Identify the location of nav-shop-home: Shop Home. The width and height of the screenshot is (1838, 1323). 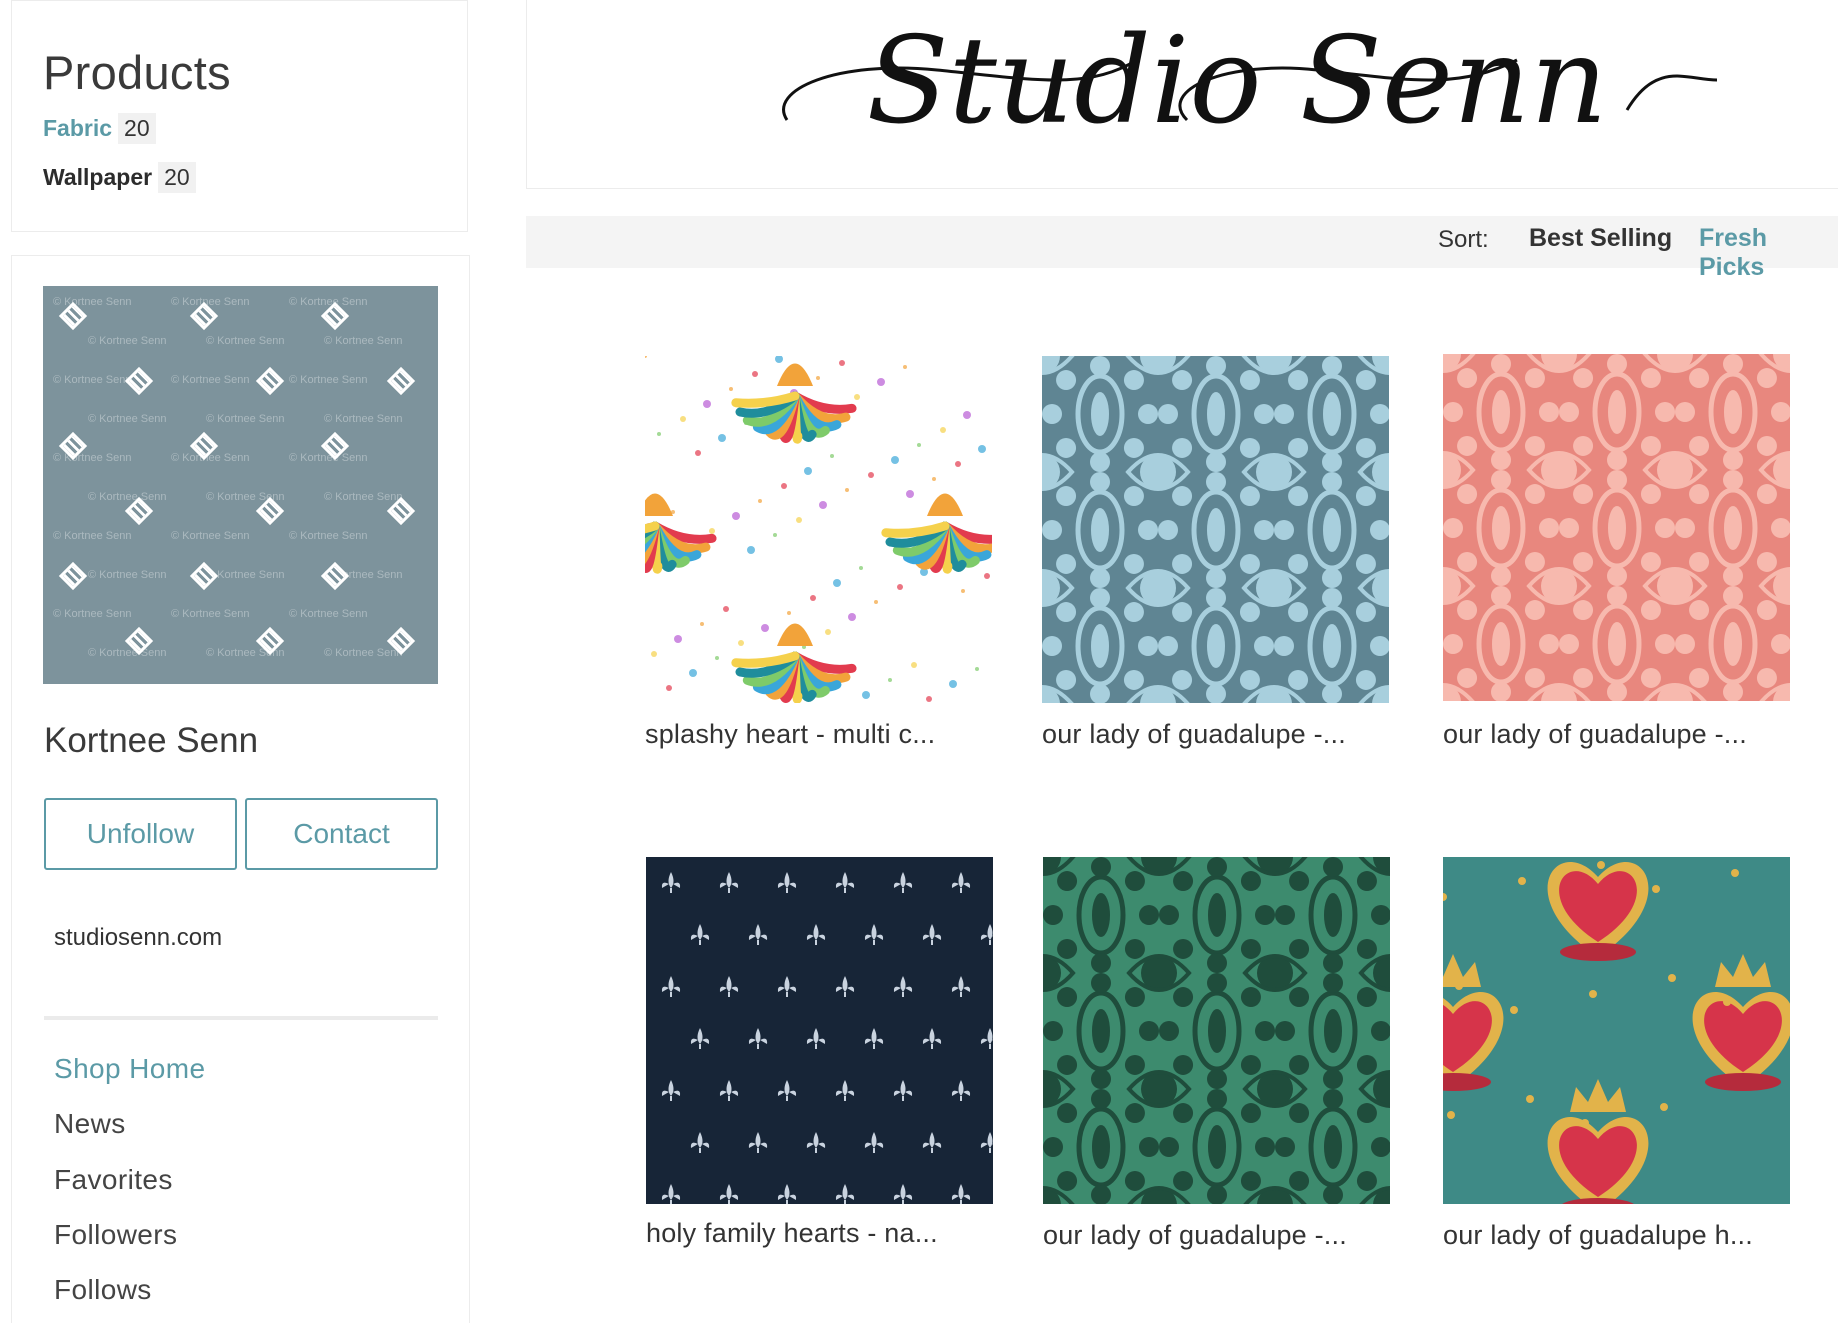
(129, 1069).